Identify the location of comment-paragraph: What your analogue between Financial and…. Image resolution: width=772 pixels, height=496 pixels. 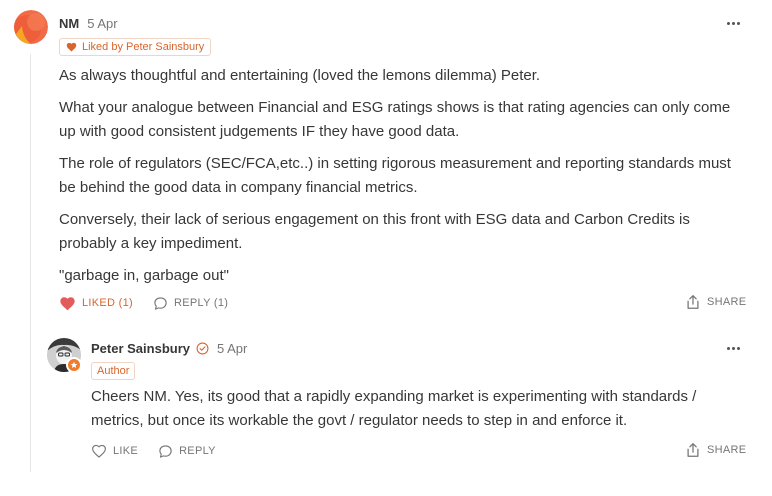
(395, 119).